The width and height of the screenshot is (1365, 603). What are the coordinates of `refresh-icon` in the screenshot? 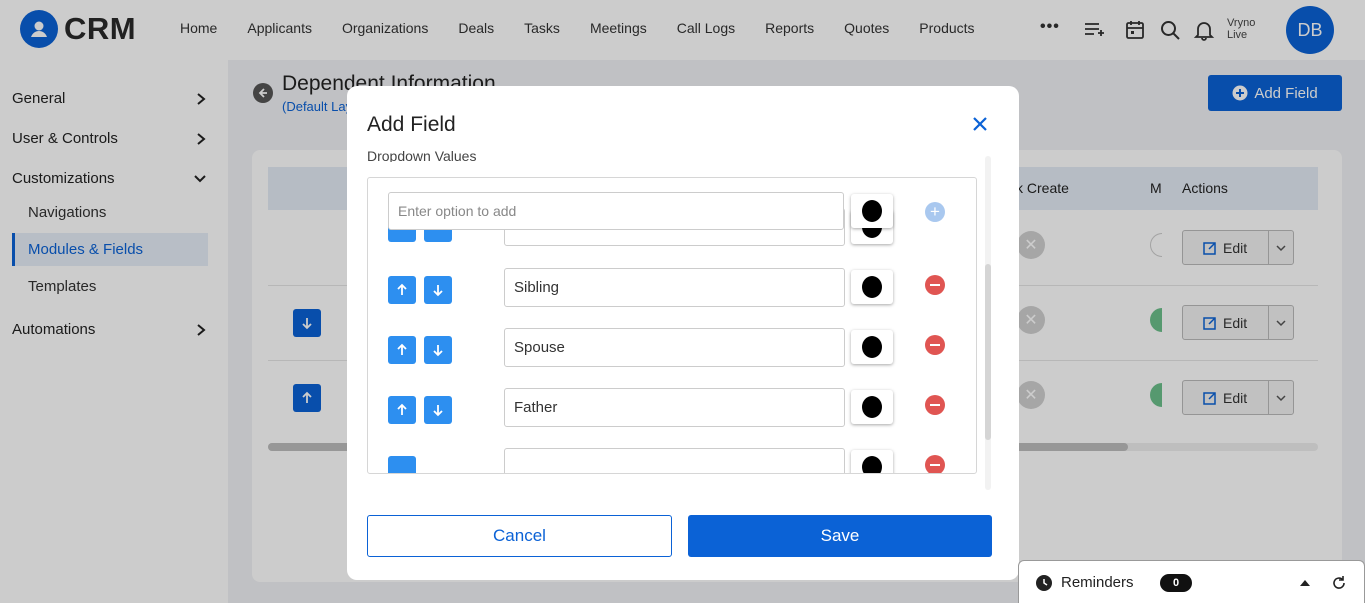 It's located at (1339, 583).